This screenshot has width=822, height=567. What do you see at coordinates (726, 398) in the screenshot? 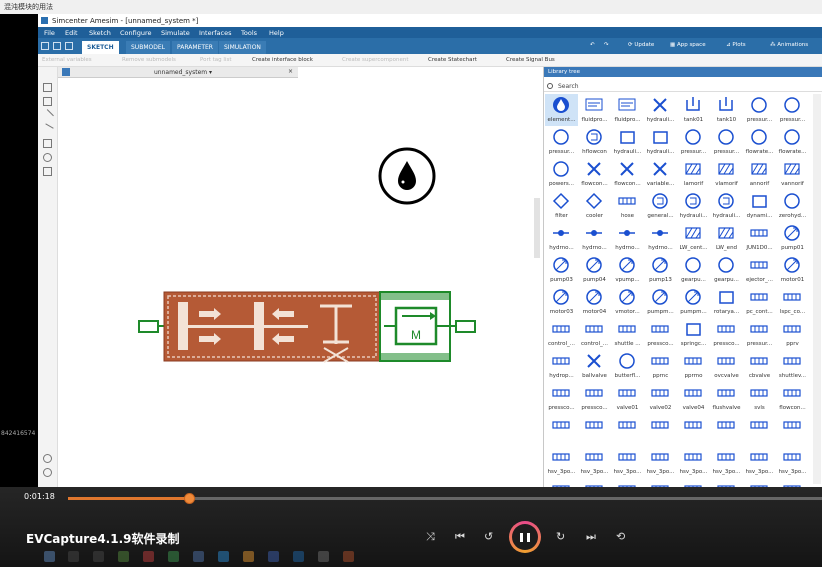
I see `library-item: flushvalve` at bounding box center [726, 398].